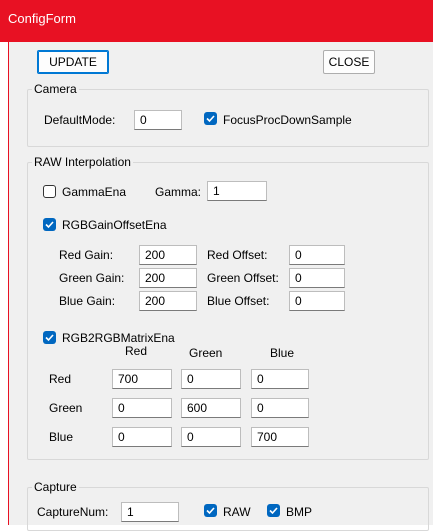 The width and height of the screenshot is (433, 531). What do you see at coordinates (73, 62) in the screenshot?
I see `update-button: UPDATE` at bounding box center [73, 62].